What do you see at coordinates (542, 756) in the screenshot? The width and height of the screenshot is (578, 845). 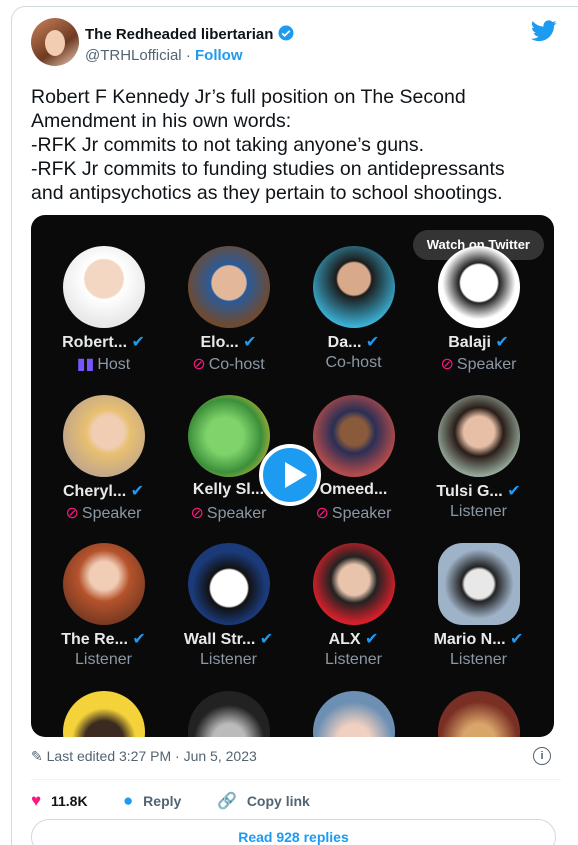 I see `info-icon: i` at bounding box center [542, 756].